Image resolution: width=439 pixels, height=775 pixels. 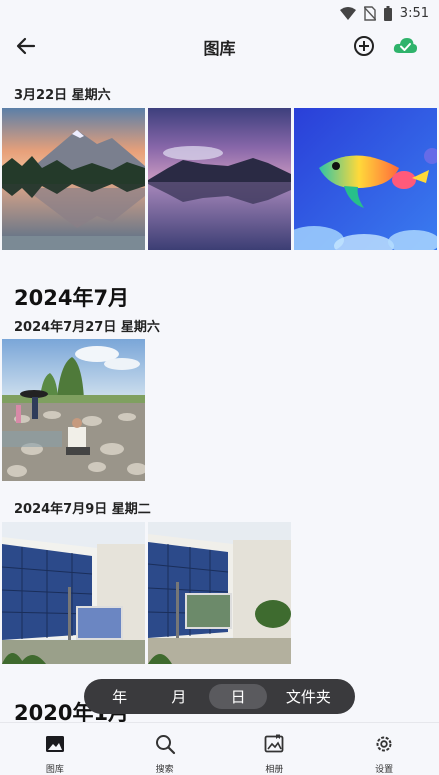 I want to click on status-bar: 3:51, so click(x=219, y=13).